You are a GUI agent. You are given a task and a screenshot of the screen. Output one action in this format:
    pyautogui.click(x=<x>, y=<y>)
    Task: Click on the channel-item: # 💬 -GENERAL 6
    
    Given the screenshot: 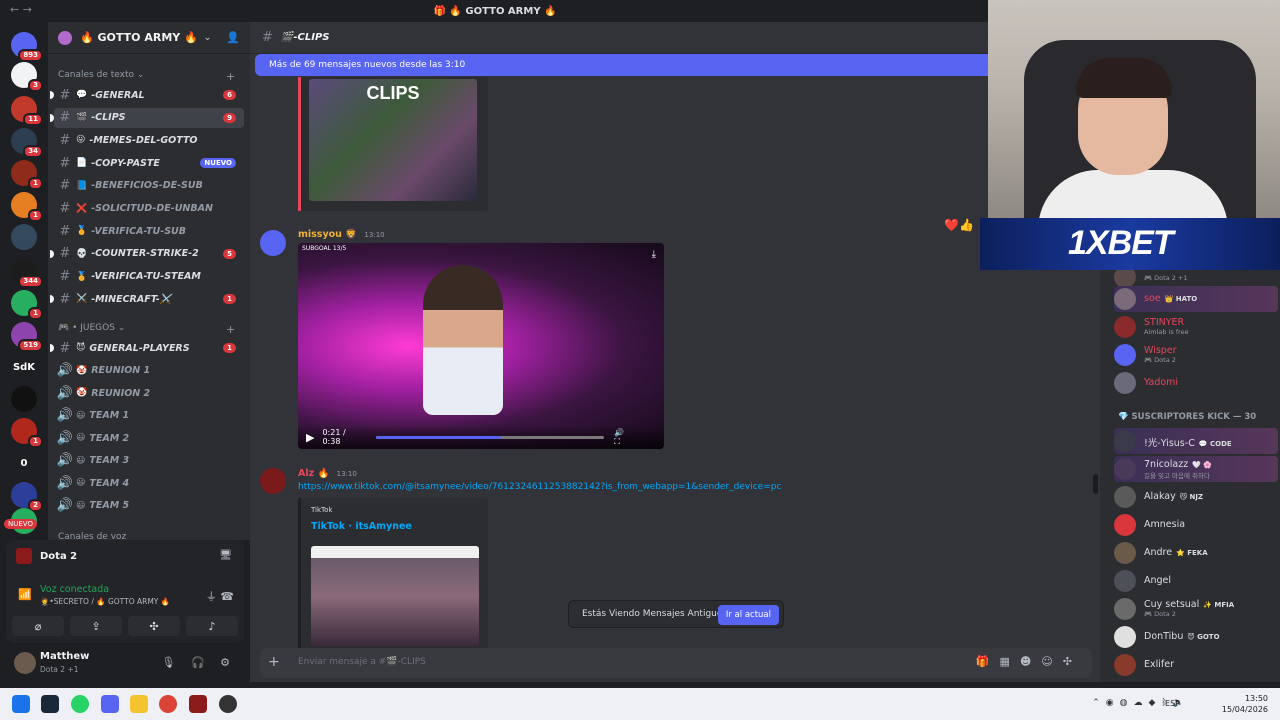 What is the action you would take?
    pyautogui.click(x=147, y=95)
    